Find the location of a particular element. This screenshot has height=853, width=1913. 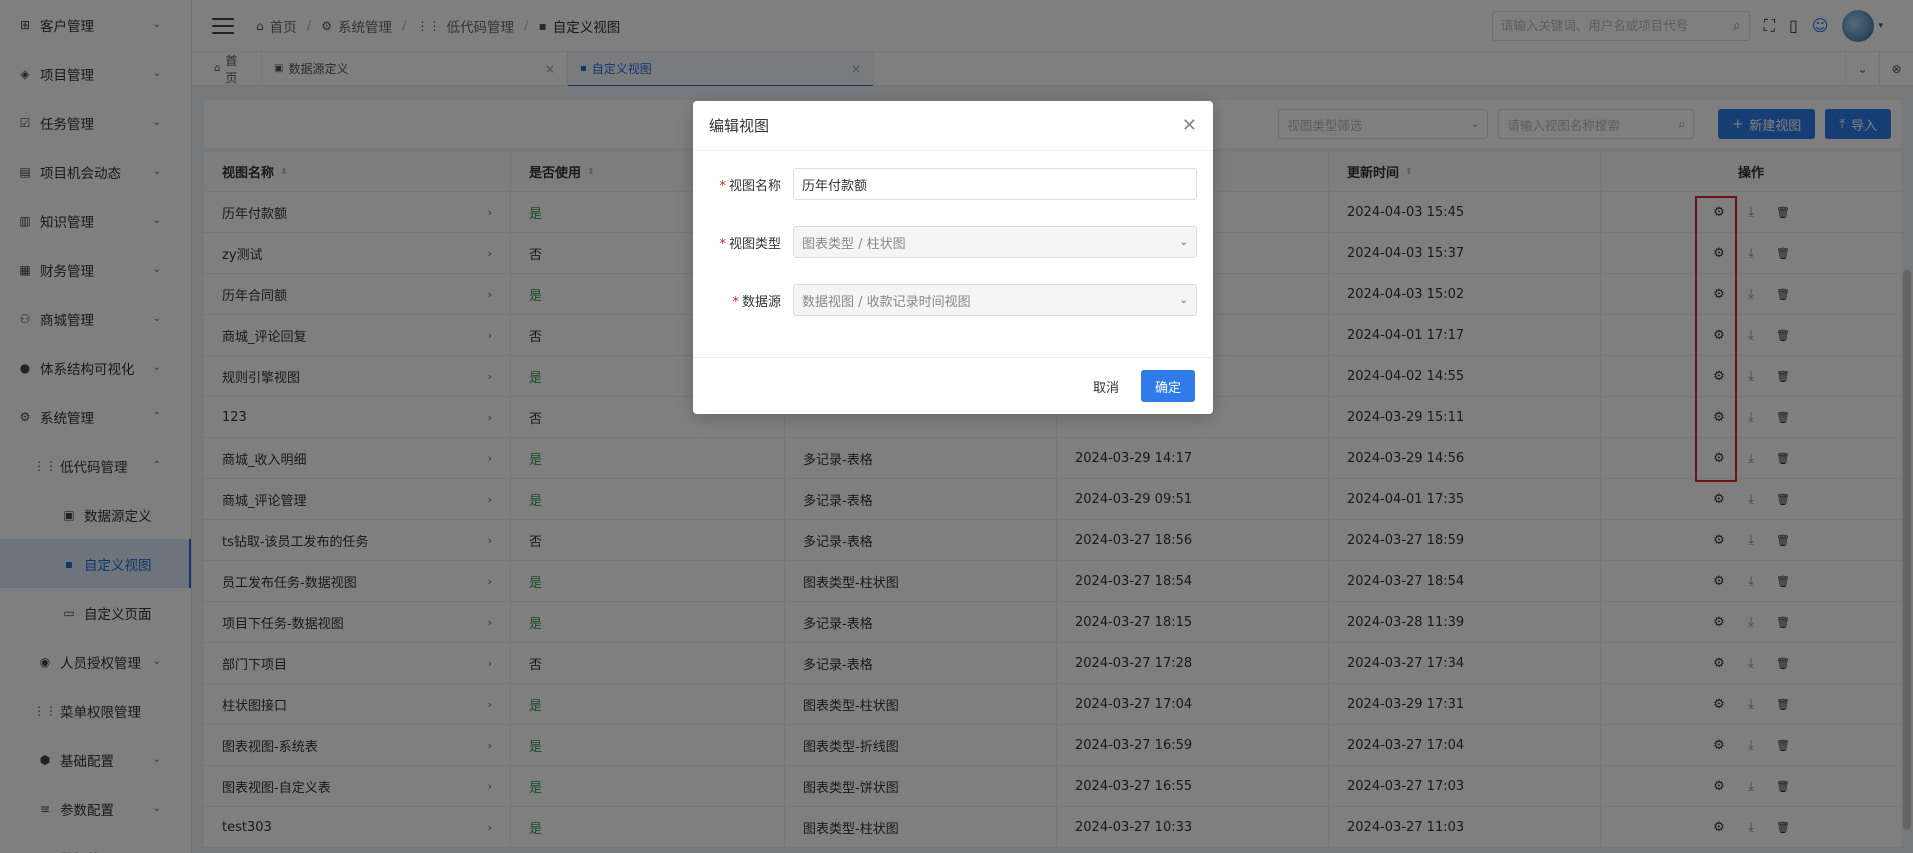

cancel-button: 取消 is located at coordinates (1106, 386).